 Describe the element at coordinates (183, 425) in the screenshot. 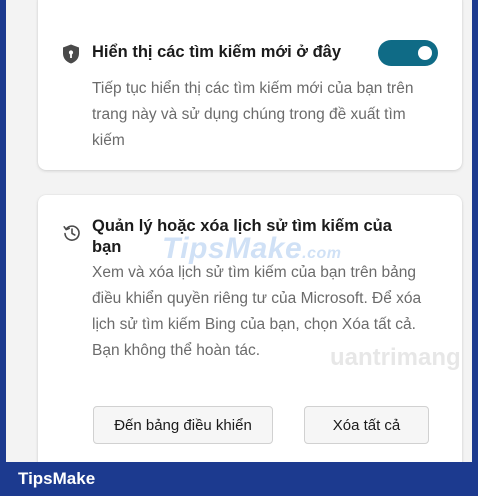

I see `go-to-dashboard-button: Đến bảng điều khiển` at that location.